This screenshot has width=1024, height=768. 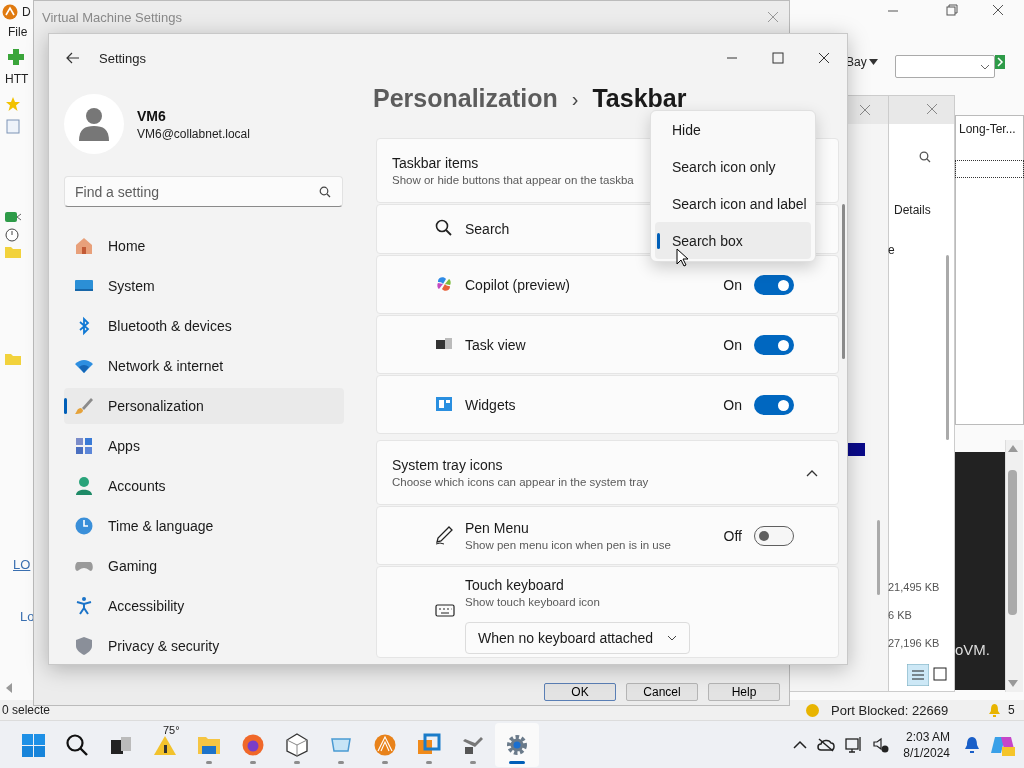 What do you see at coordinates (890, 710) in the screenshot?
I see `status-text: Port Blocked: 22669` at bounding box center [890, 710].